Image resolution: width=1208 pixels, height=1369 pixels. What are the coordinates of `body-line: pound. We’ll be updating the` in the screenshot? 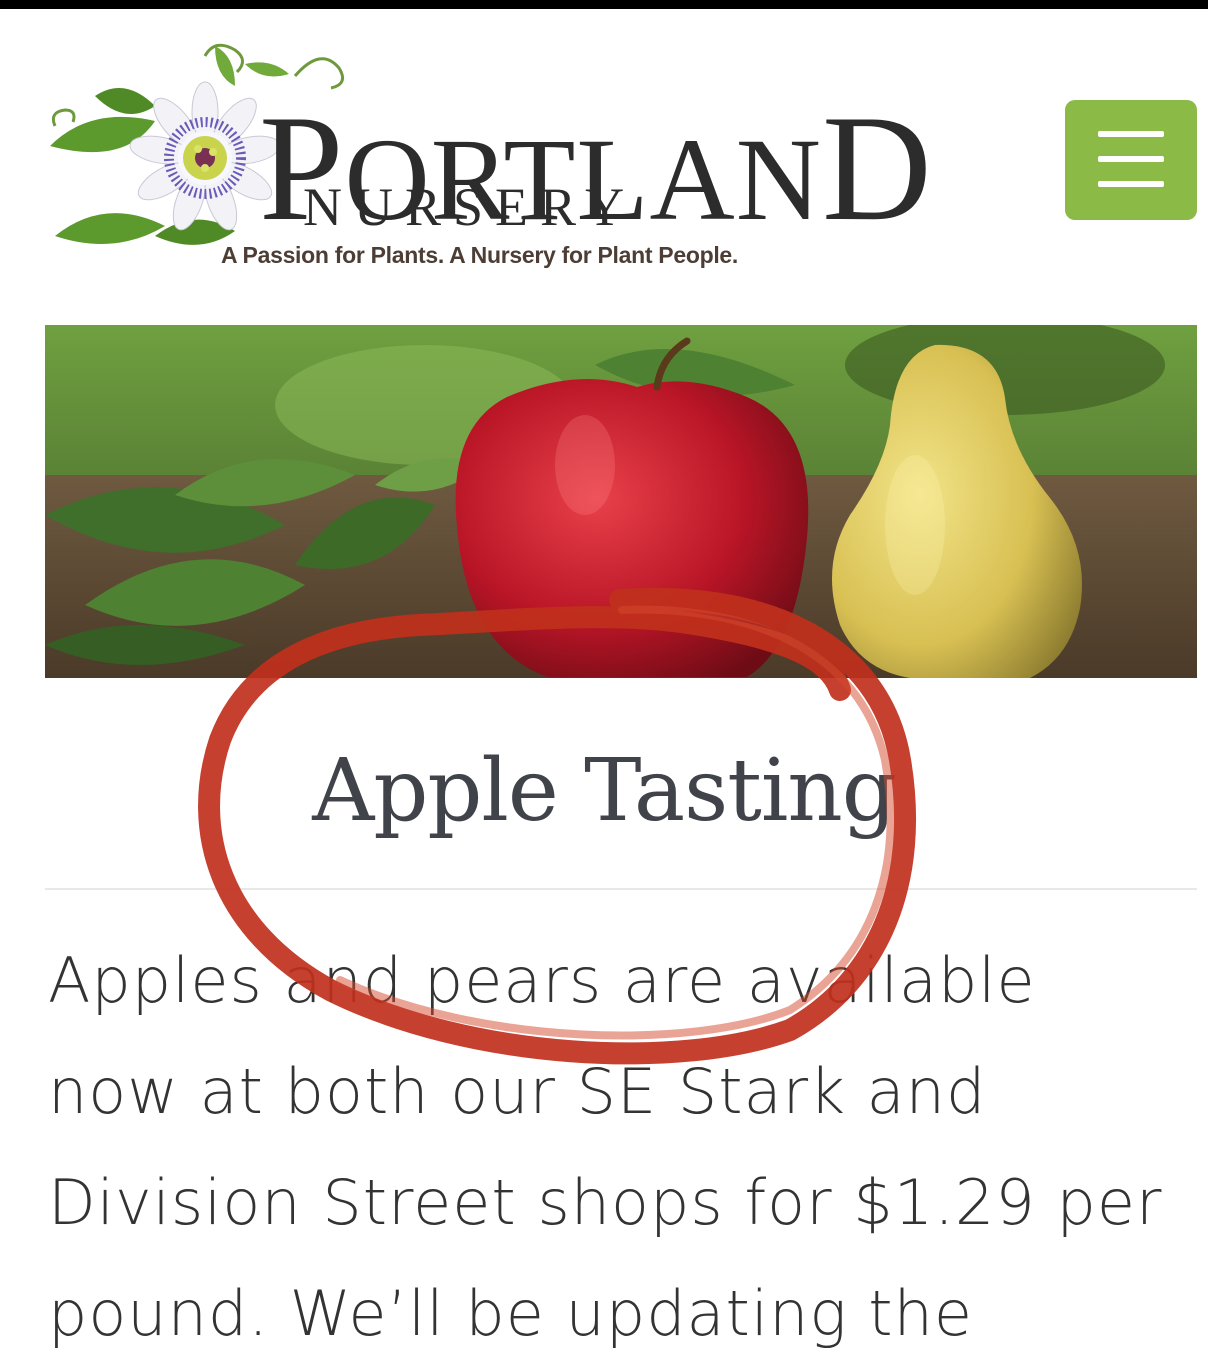 It's located at (511, 1313).